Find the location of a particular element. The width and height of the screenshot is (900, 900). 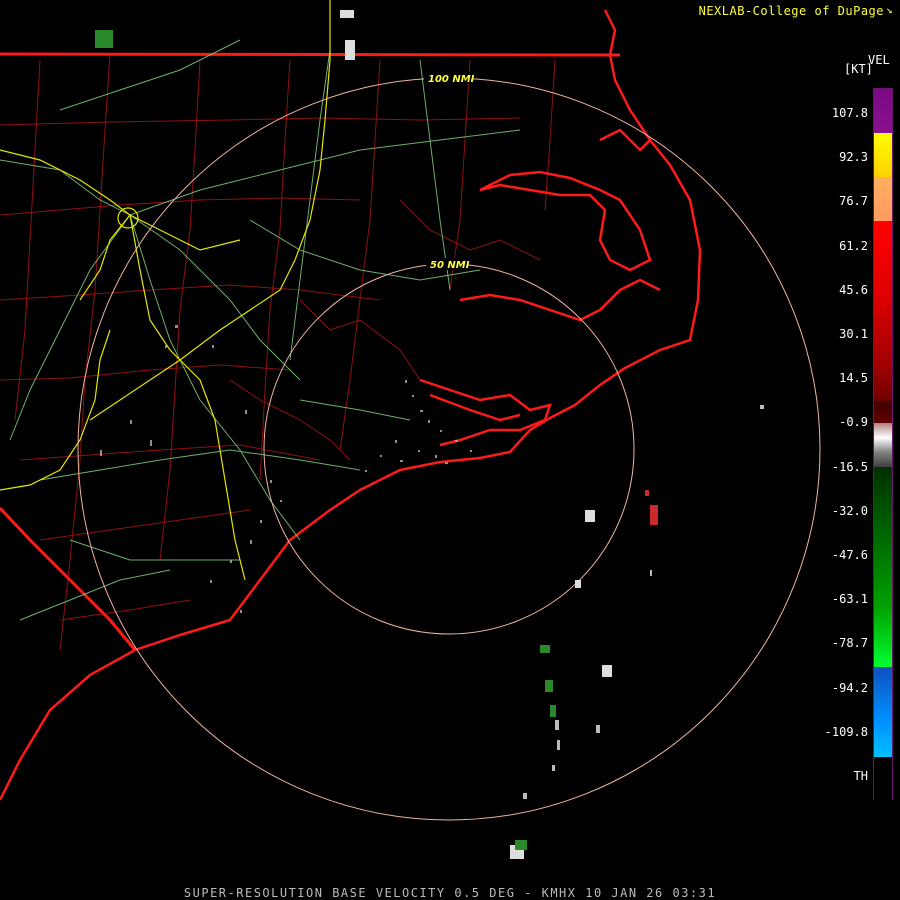

ring-label-100: 100 NMI is located at coordinates (451, 79).